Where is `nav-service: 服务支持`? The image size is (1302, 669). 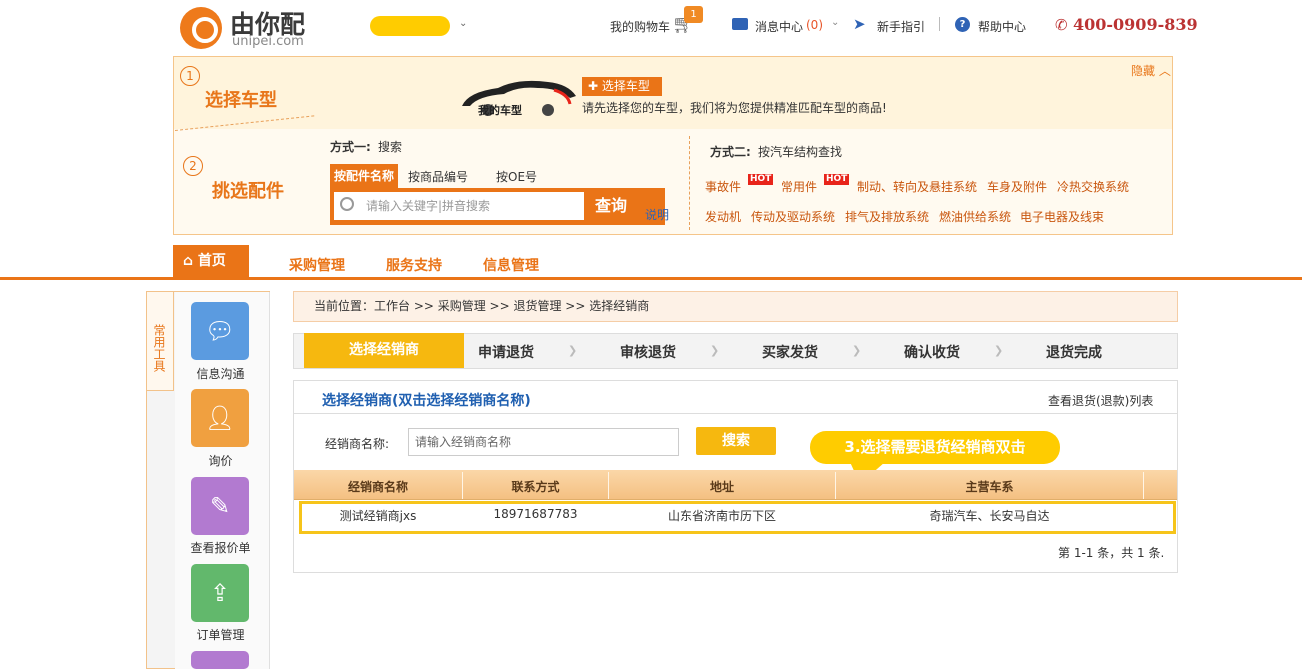
nav-service: 服务支持 is located at coordinates (414, 265).